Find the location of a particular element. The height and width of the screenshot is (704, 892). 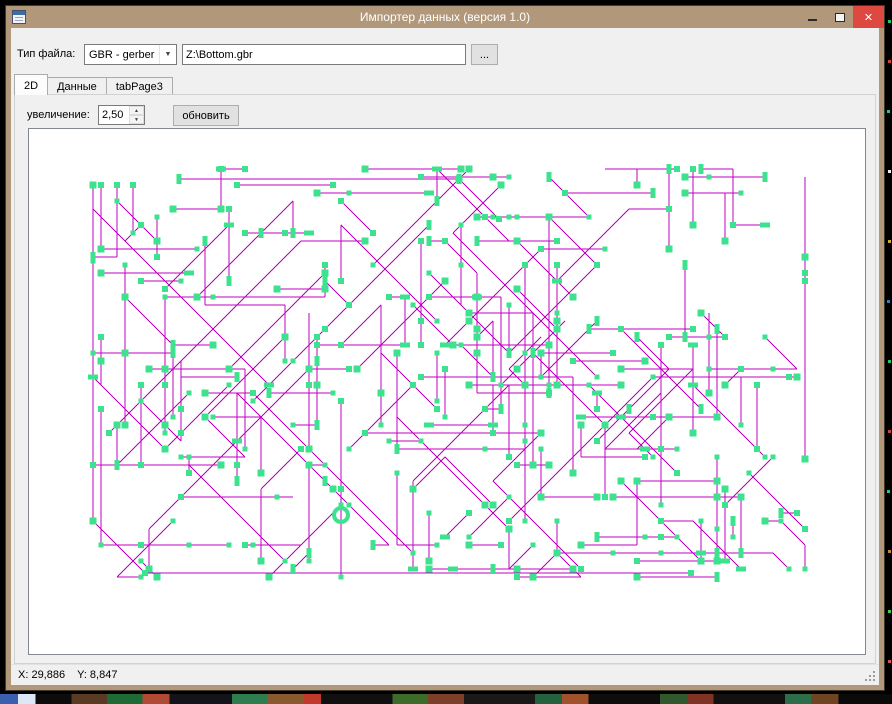

file-type-combobox: GBR - gerber ▼ is located at coordinates (130, 54).